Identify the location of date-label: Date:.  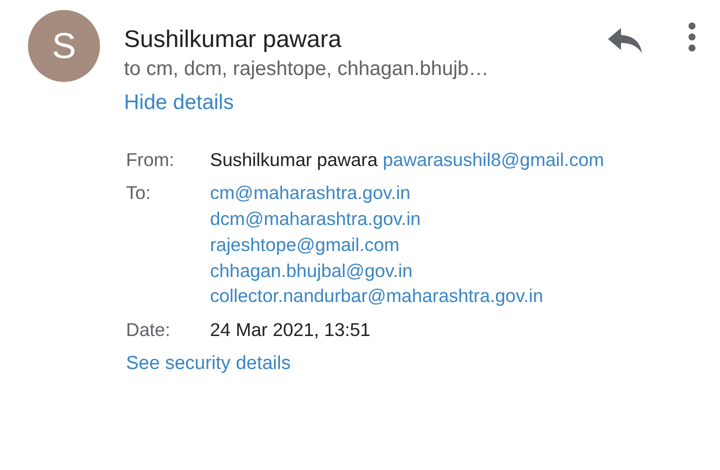
(149, 330).